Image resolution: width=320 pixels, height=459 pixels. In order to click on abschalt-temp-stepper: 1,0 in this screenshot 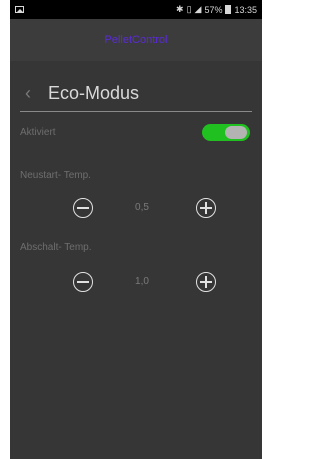, I will do `click(136, 284)`.